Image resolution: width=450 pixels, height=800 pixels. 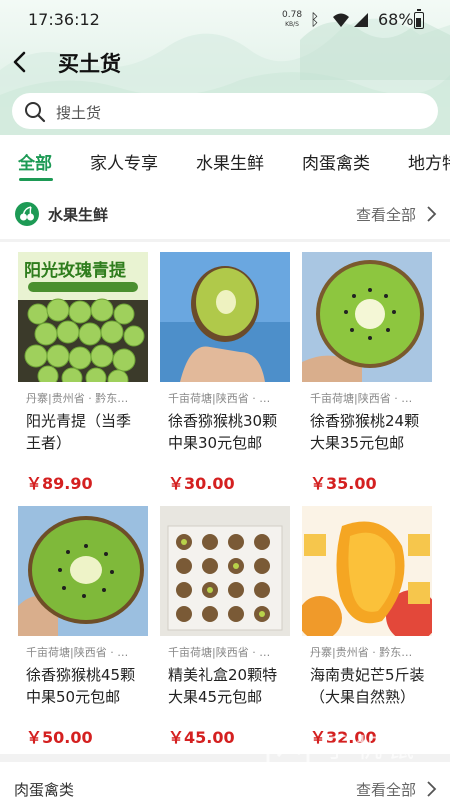 What do you see at coordinates (372, 749) in the screenshot?
I see `watermark-text: 手机鼠` at bounding box center [372, 749].